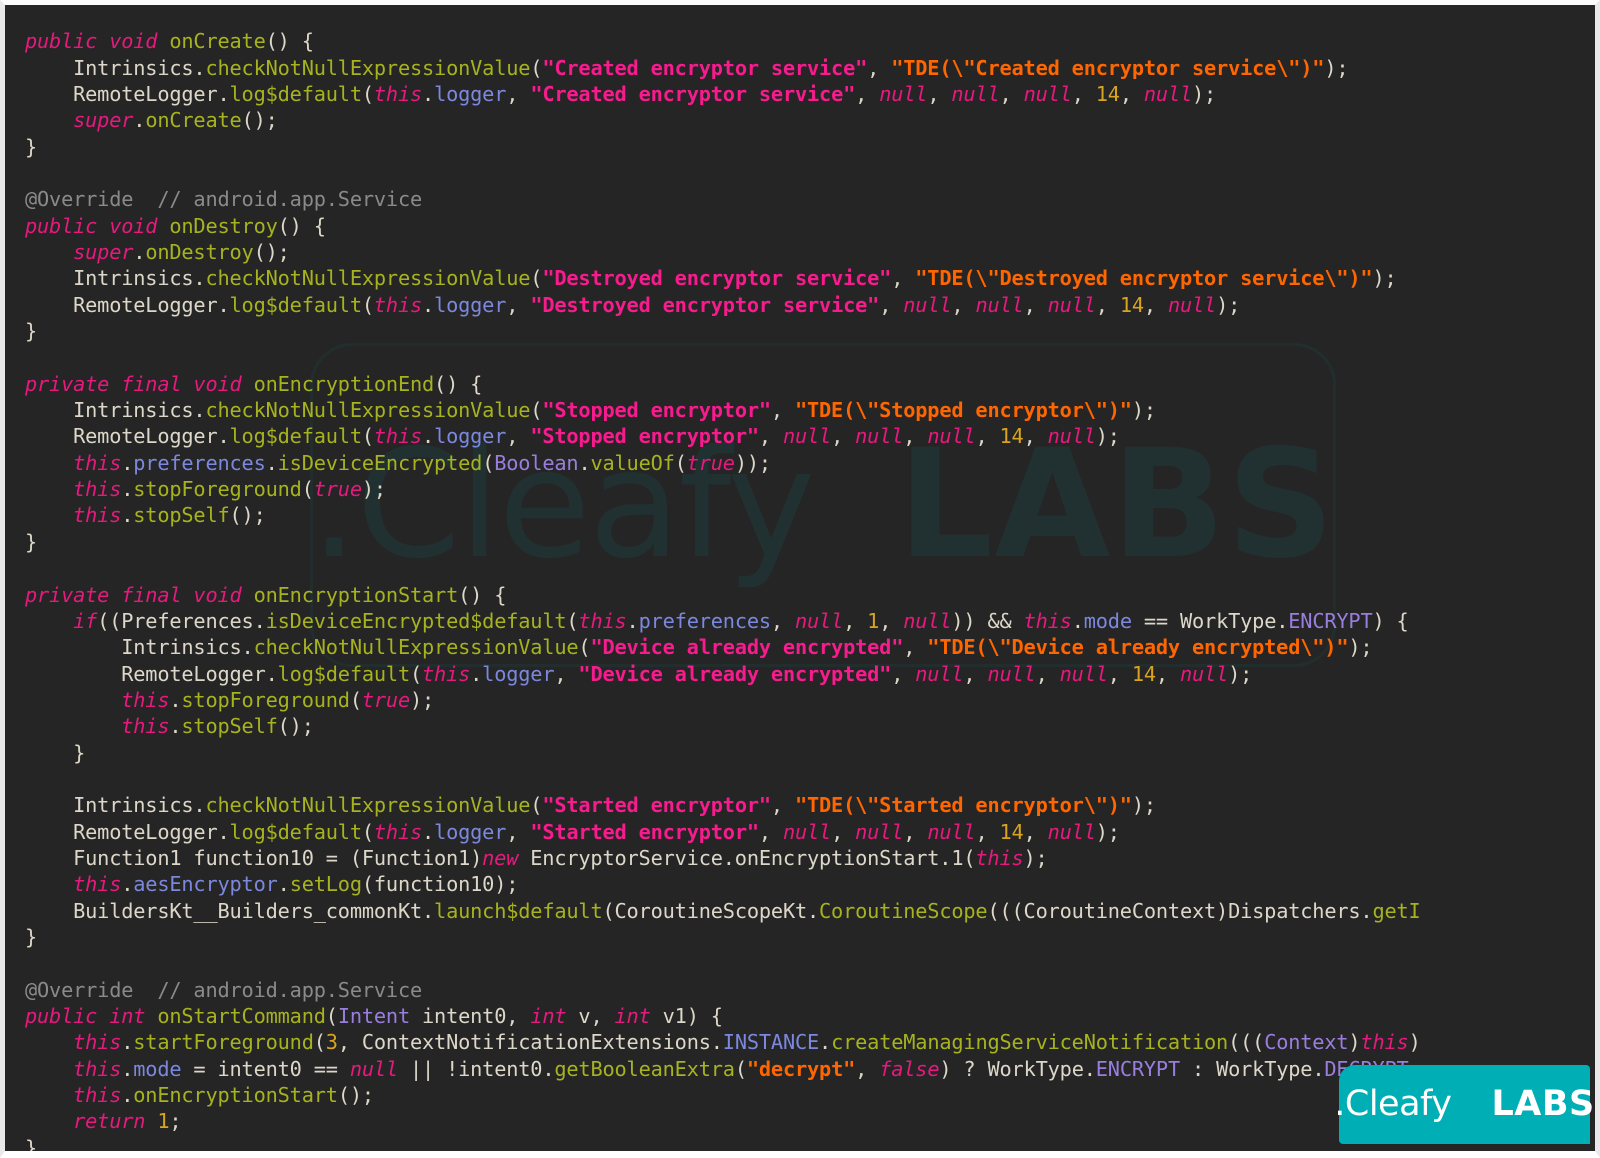  I want to click on code-token: onDestroy, so click(199, 252).